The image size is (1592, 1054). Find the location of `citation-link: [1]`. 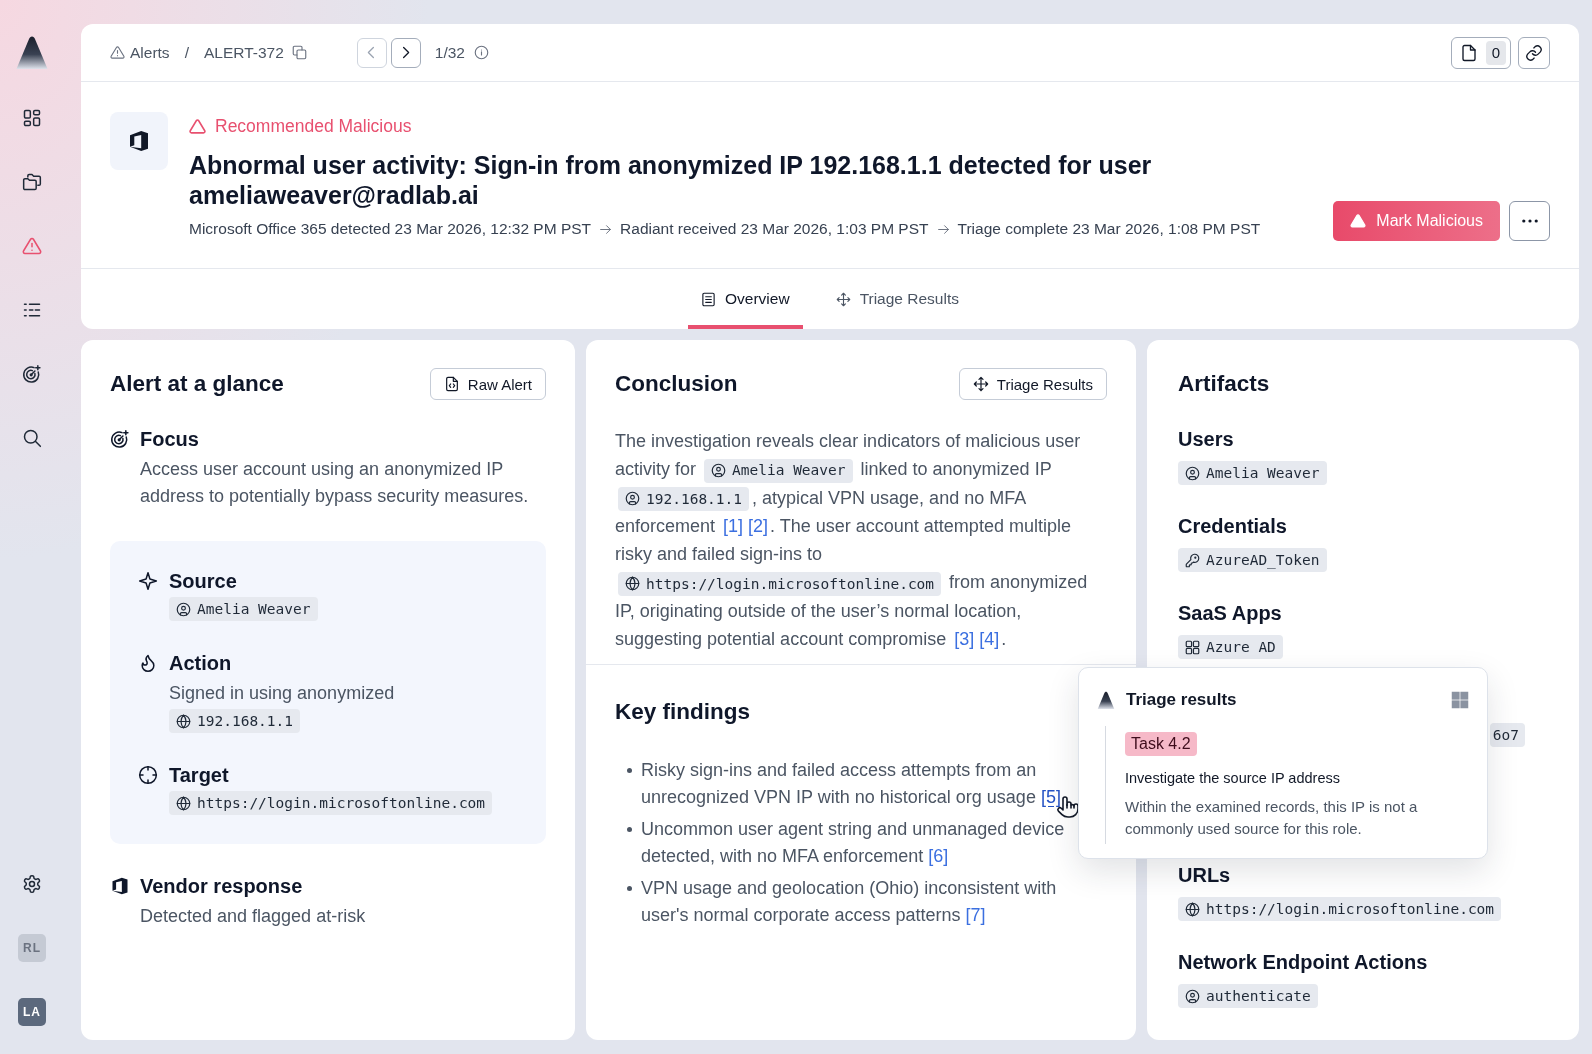

citation-link: [1] is located at coordinates (733, 525).